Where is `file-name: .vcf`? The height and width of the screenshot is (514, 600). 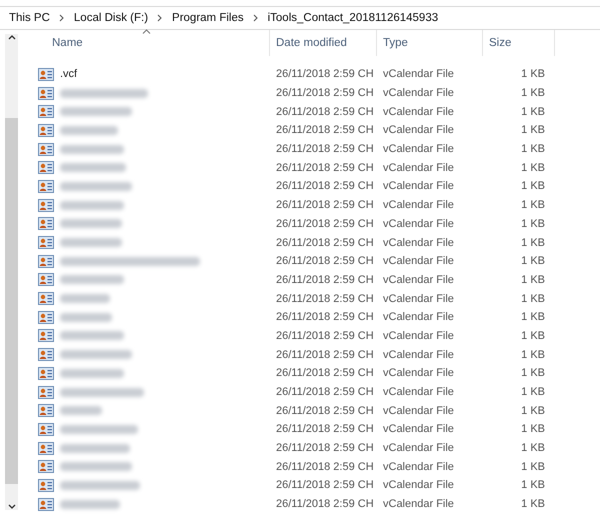 file-name: .vcf is located at coordinates (69, 74).